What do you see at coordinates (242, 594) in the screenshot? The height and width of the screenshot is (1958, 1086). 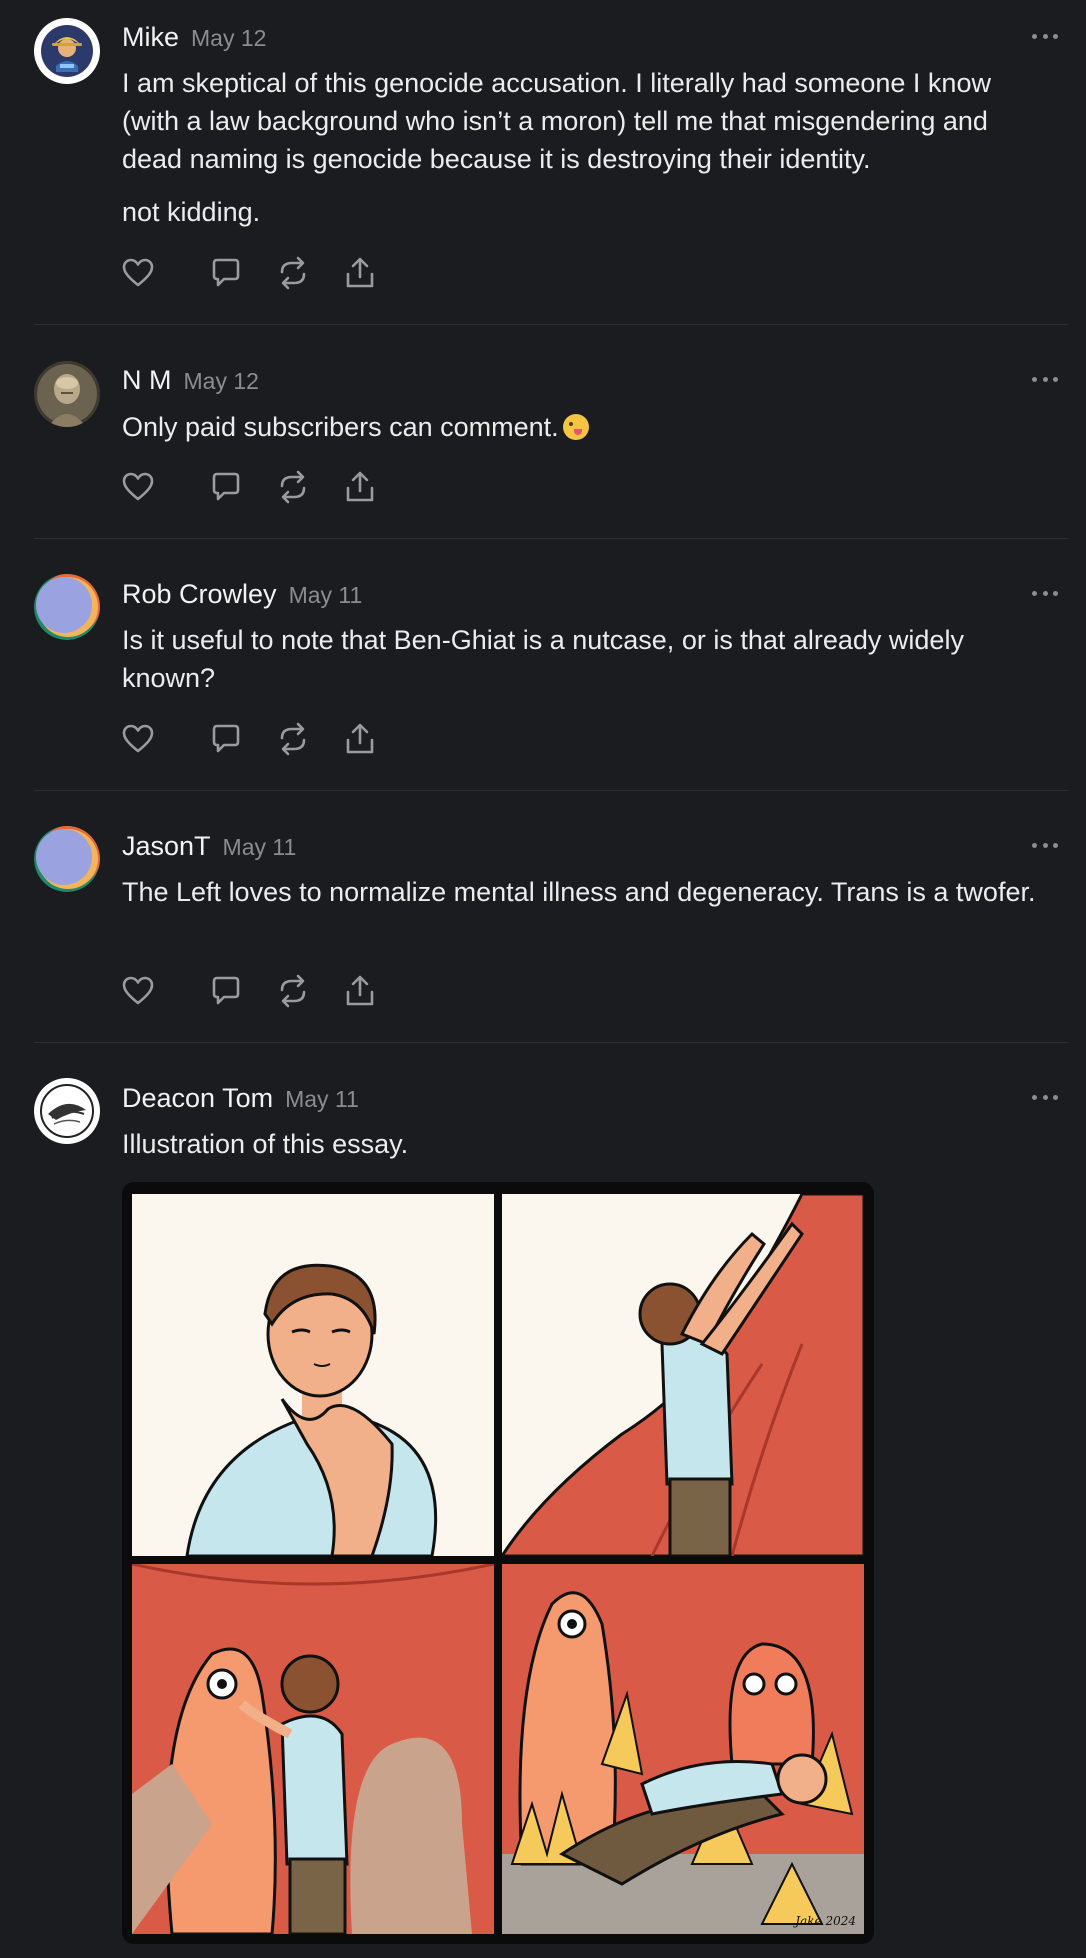 I see `comment-author: Rob Crowley May 11` at bounding box center [242, 594].